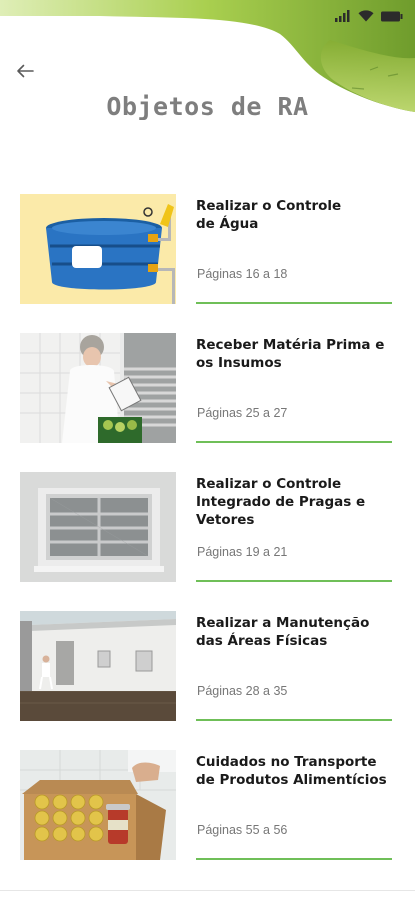  What do you see at coordinates (98, 666) in the screenshot?
I see `building-exterior-photo` at bounding box center [98, 666].